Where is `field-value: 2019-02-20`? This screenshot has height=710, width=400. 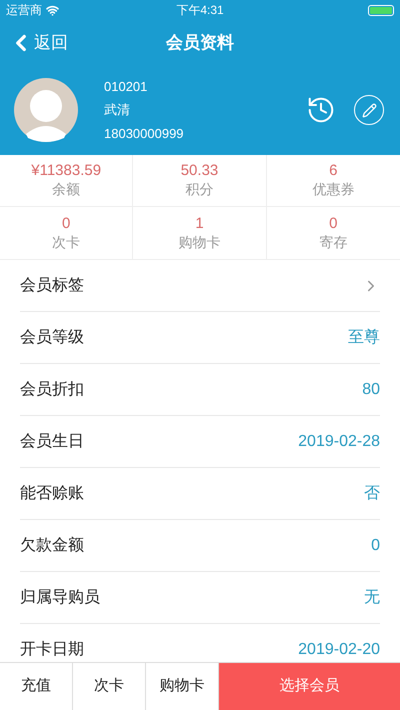 field-value: 2019-02-20 is located at coordinates (339, 650).